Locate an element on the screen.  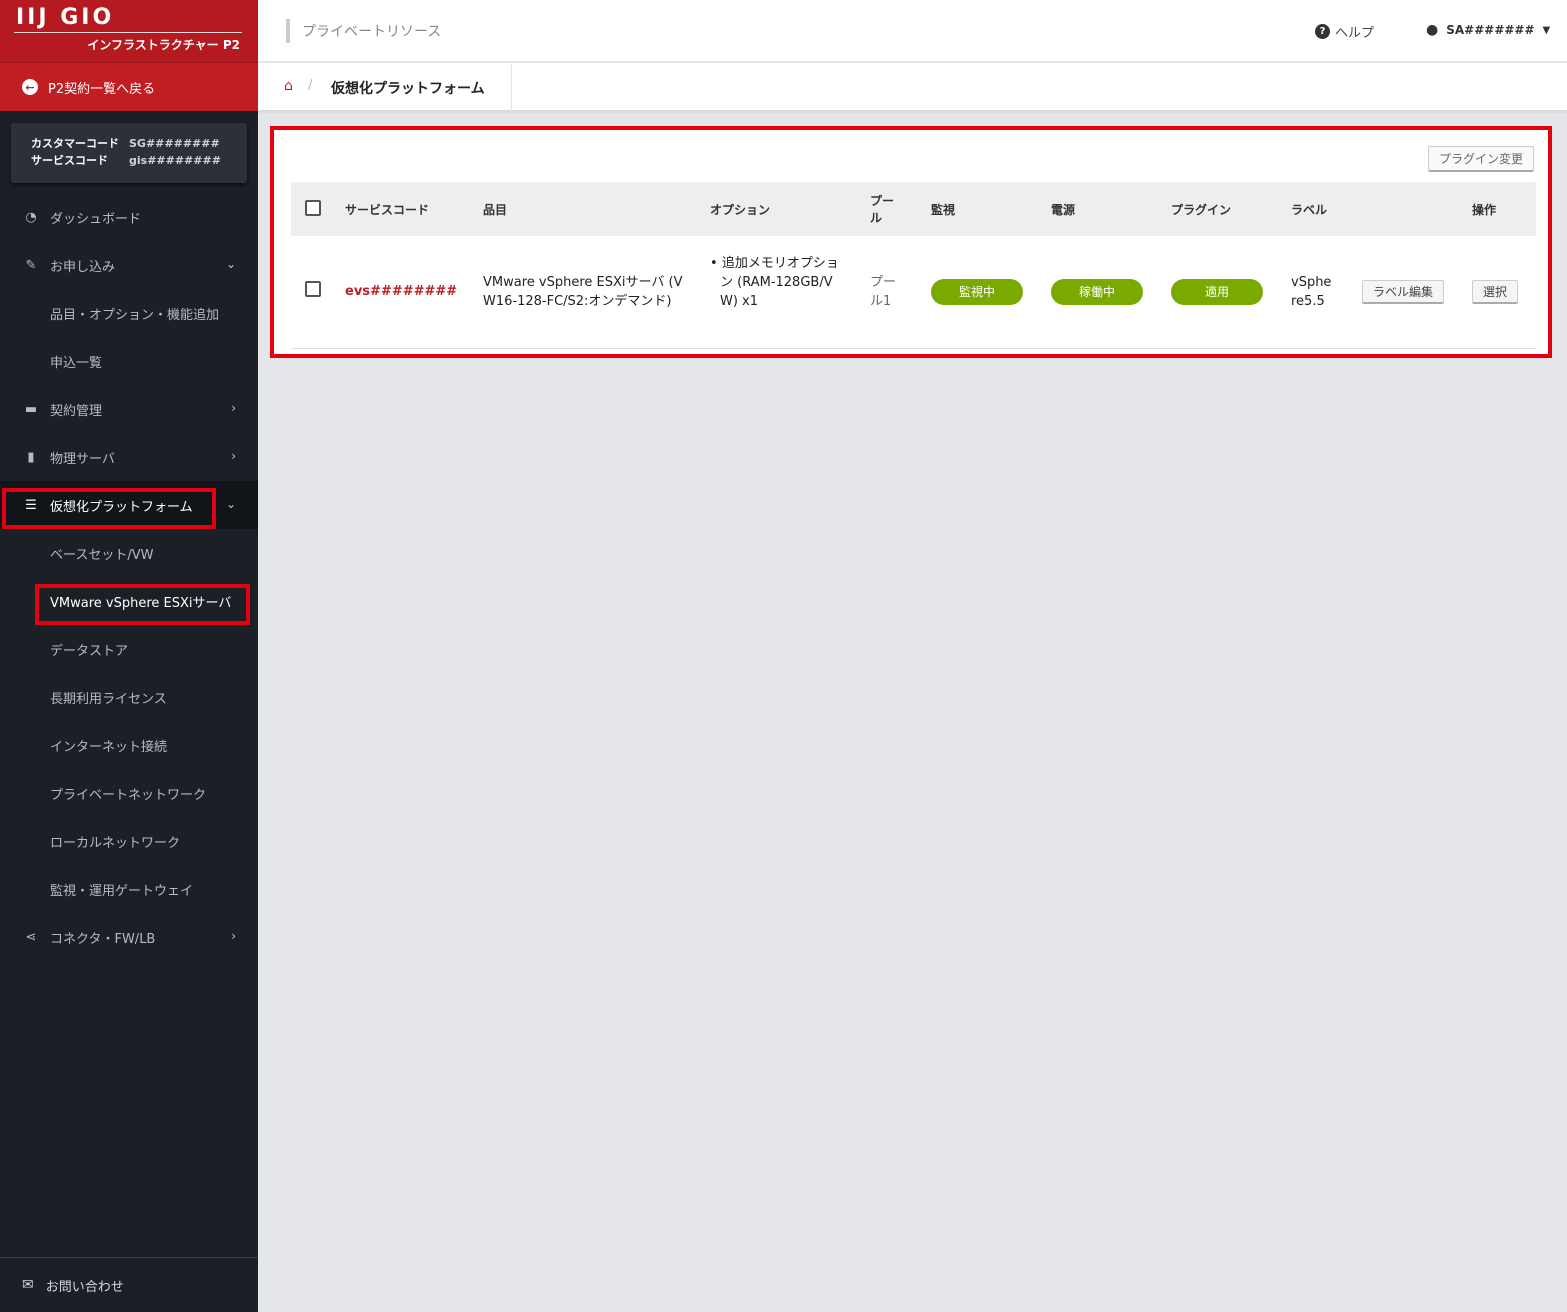
row-checkbox is located at coordinates (313, 288).